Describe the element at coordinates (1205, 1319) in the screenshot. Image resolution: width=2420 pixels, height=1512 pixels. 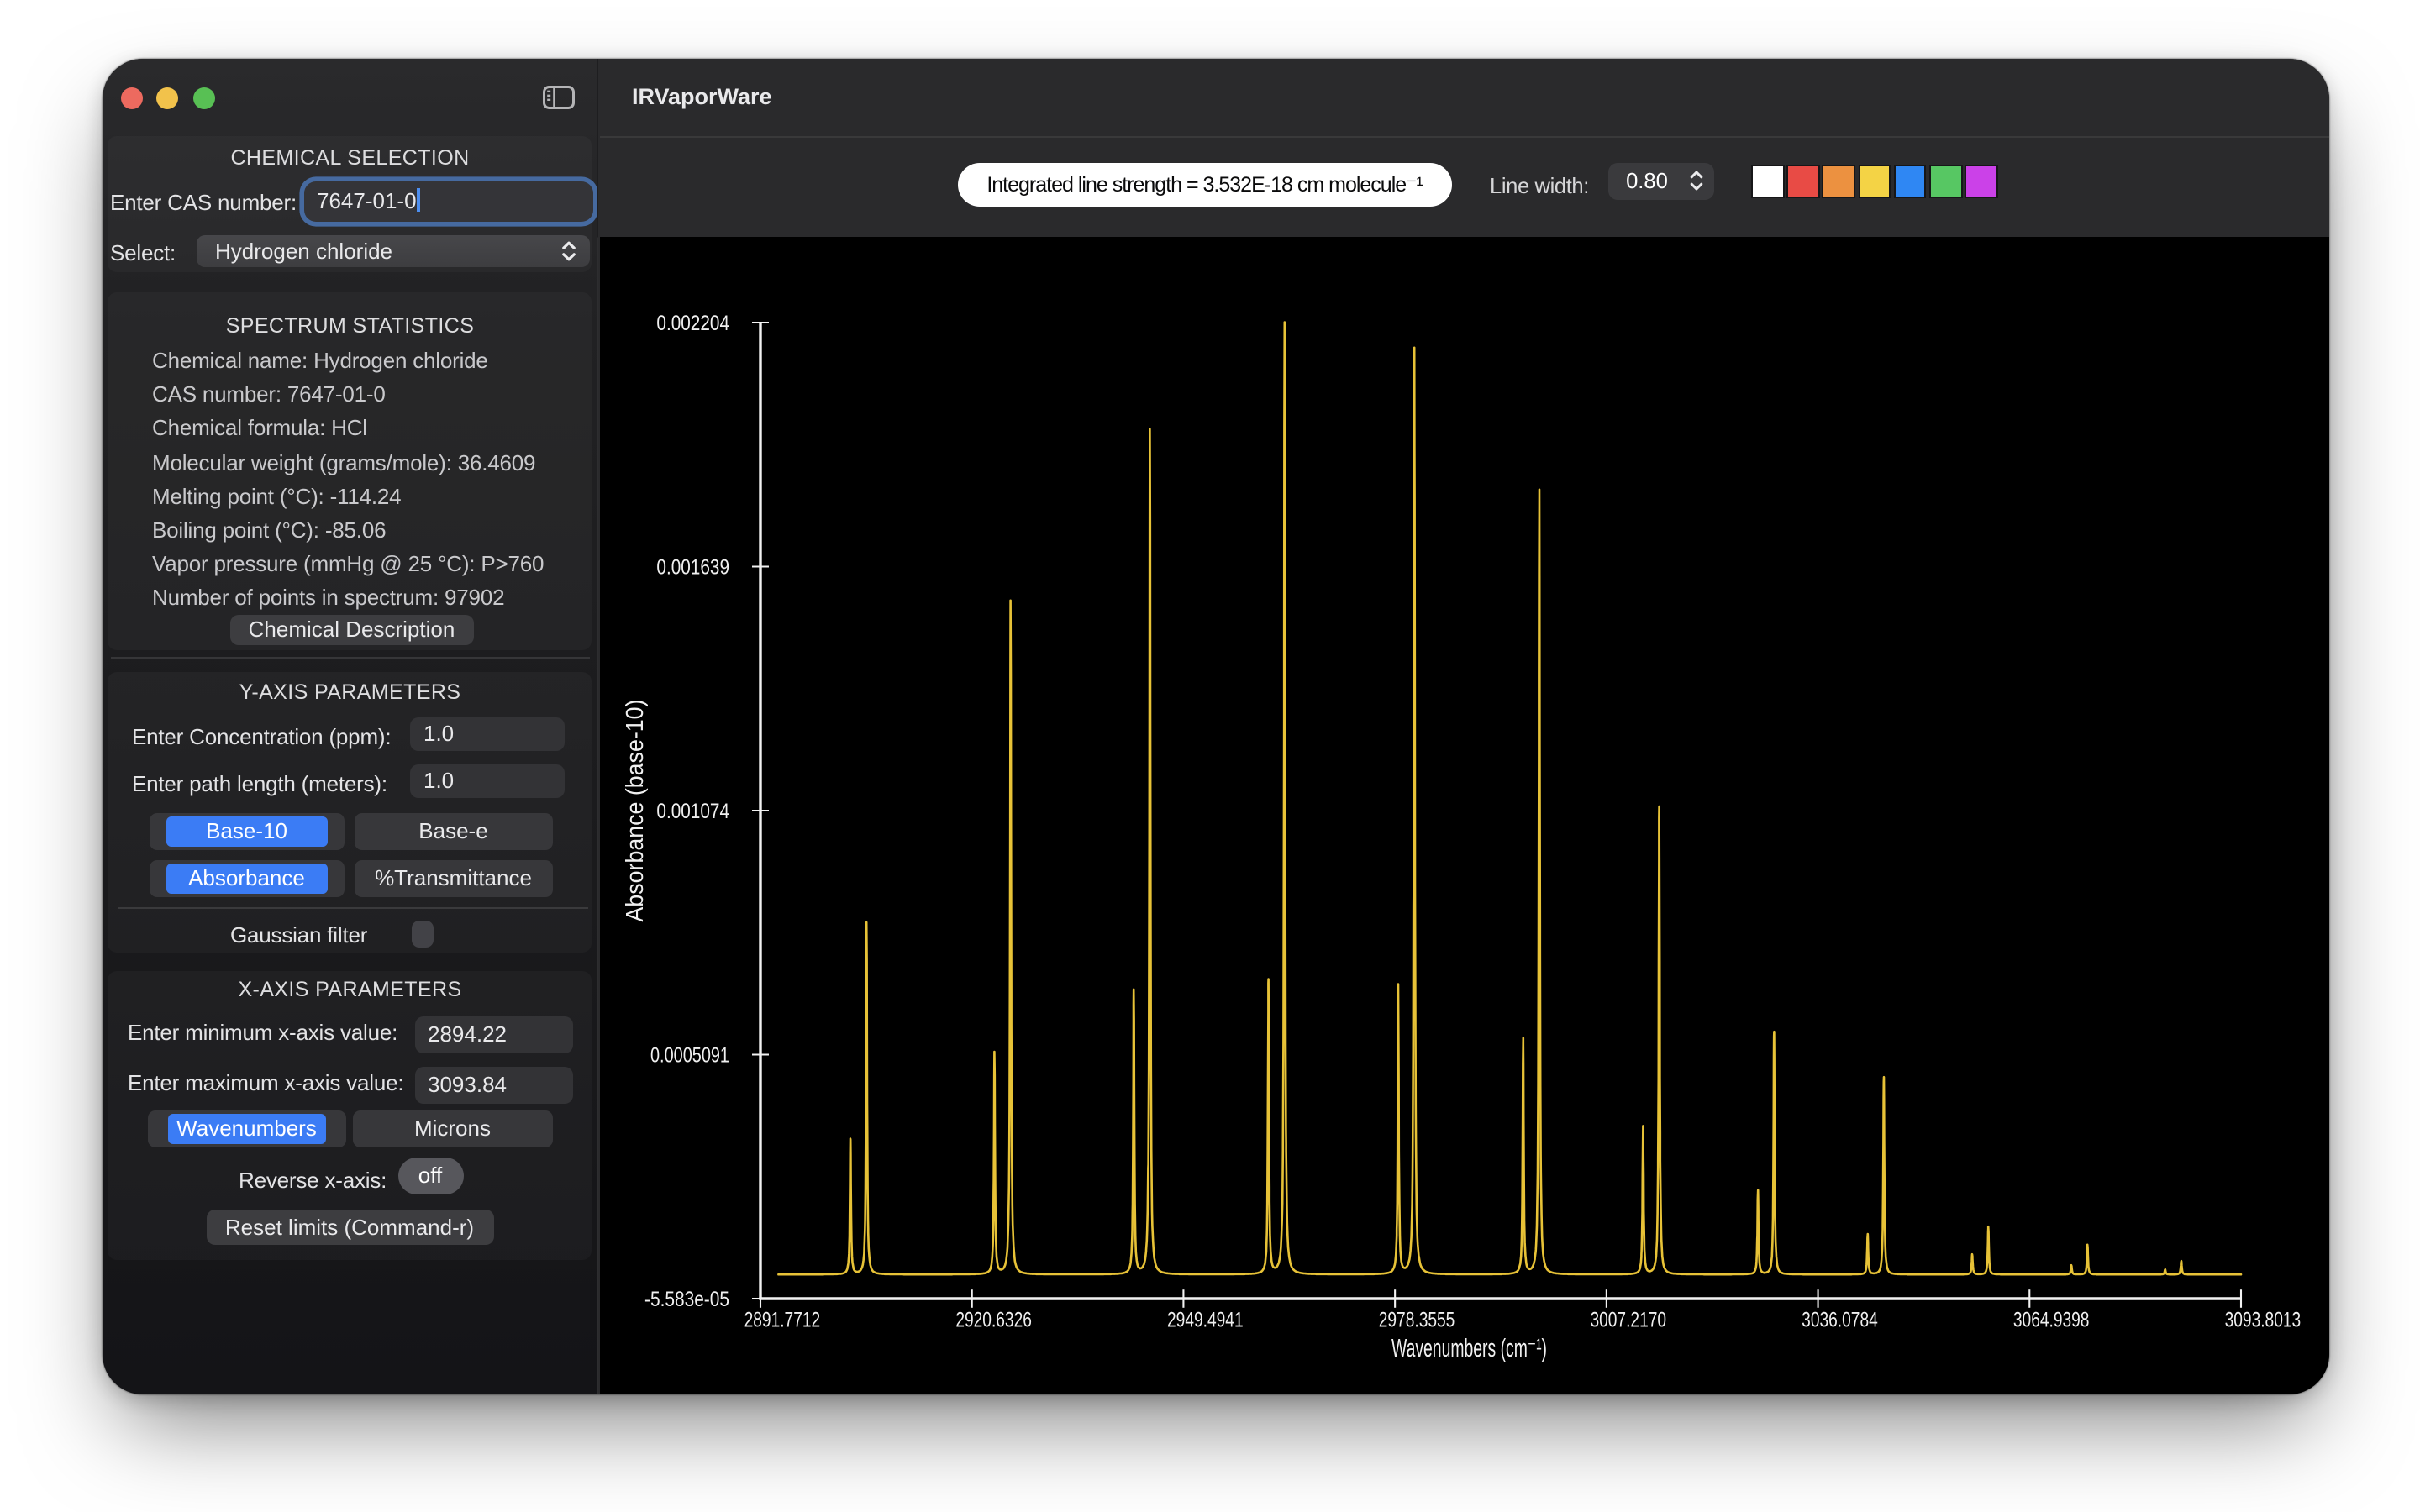
I see `svg-text: 2949.4941` at that location.